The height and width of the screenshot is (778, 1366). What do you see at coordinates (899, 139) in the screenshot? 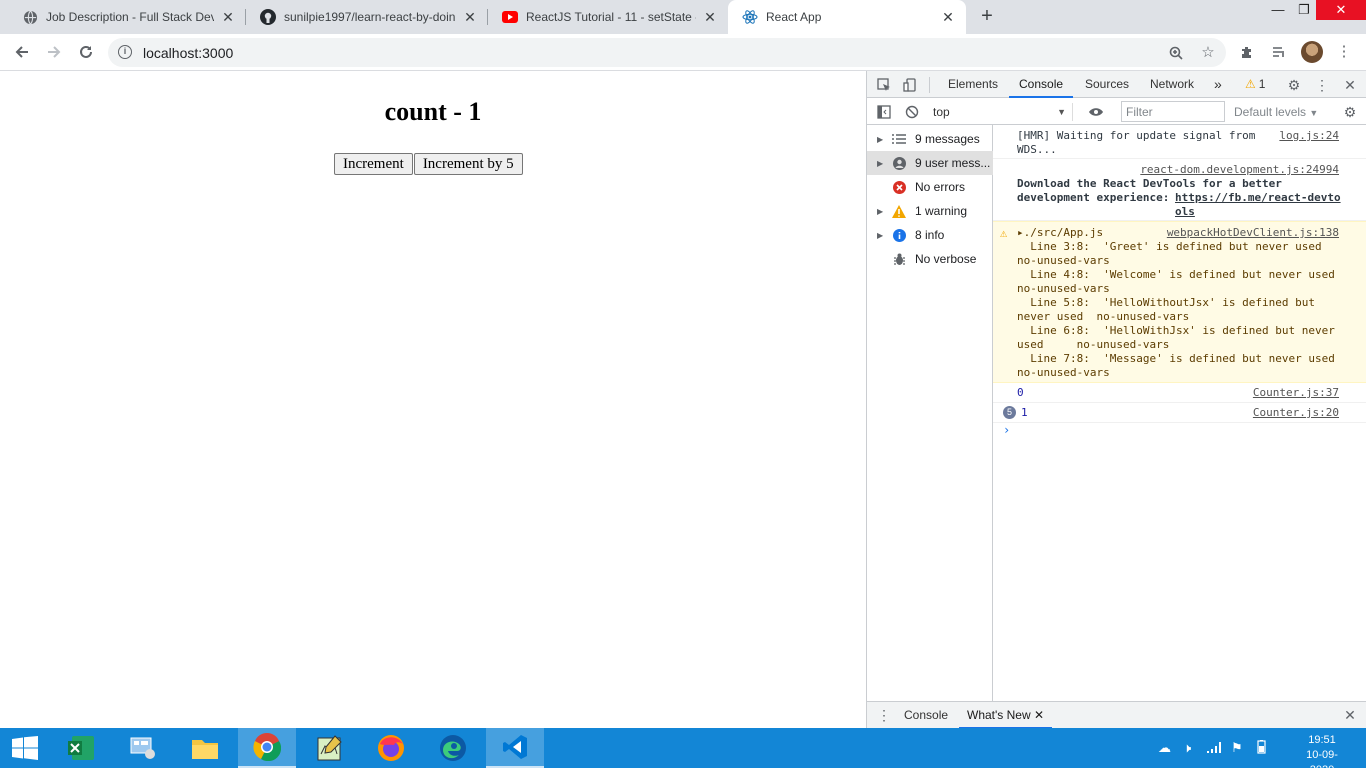
I see `list-icon` at bounding box center [899, 139].